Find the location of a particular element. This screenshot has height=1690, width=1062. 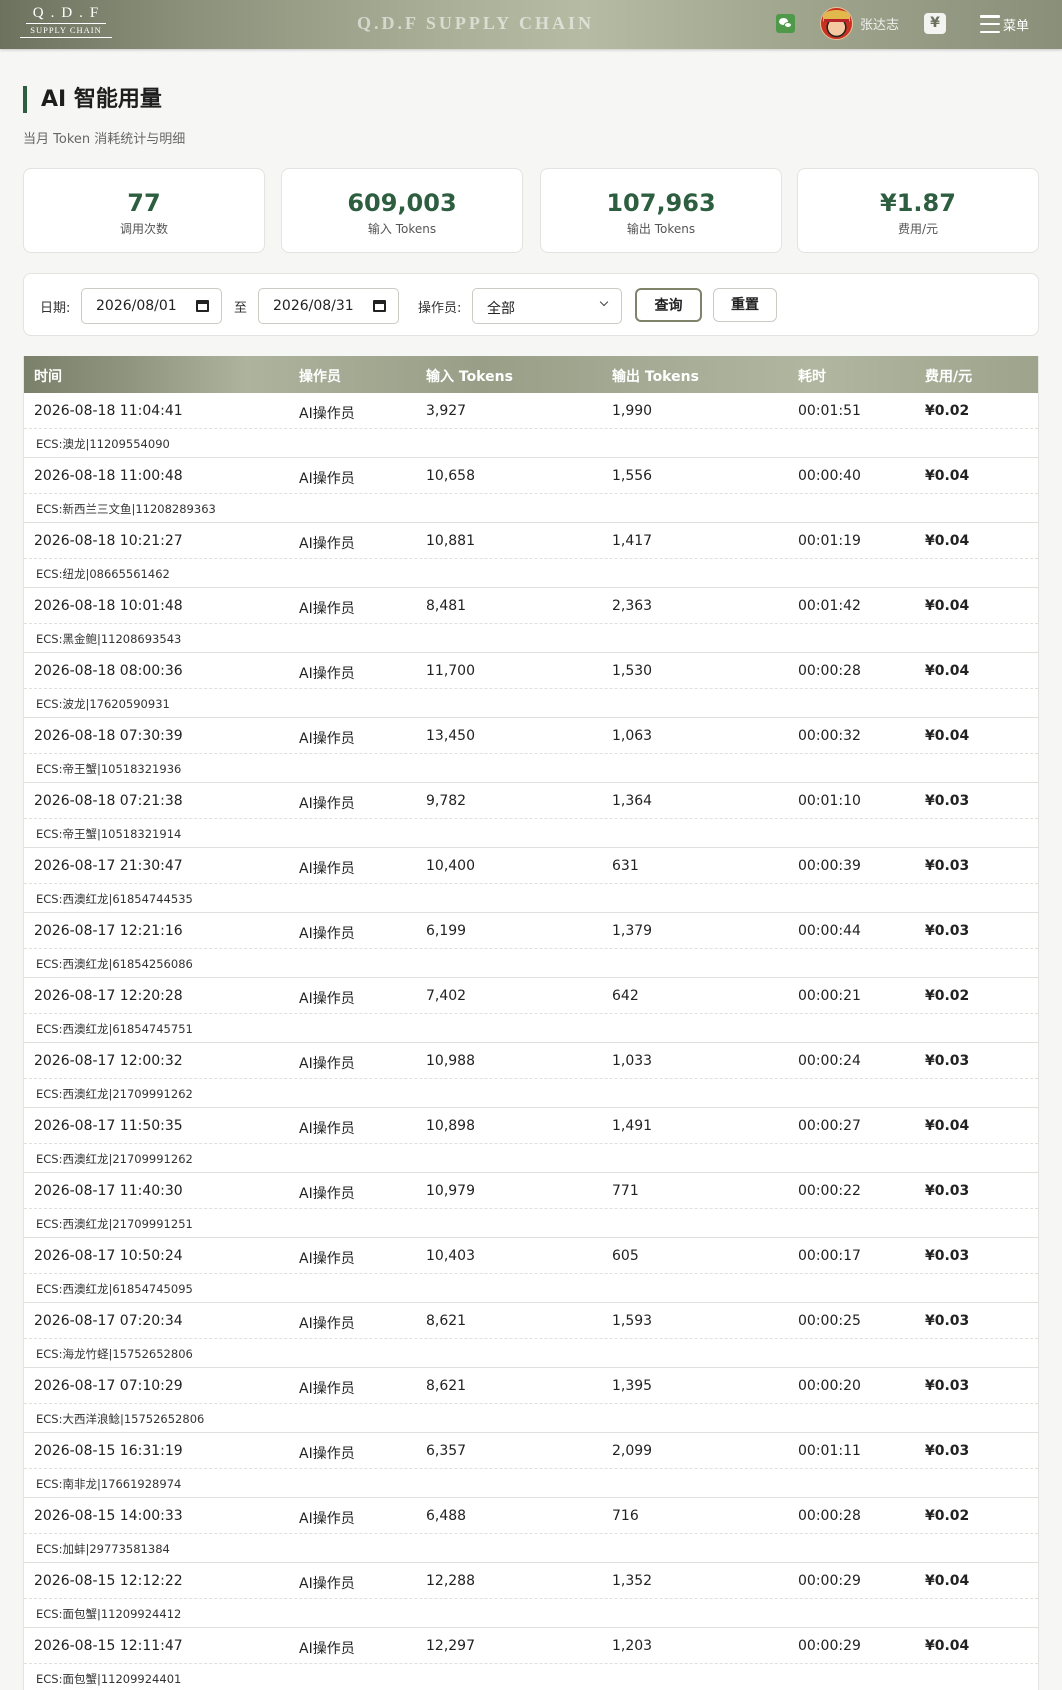

cell-ecs-reference: ECS:帝王蟹|10518321914 is located at coordinates (109, 834).